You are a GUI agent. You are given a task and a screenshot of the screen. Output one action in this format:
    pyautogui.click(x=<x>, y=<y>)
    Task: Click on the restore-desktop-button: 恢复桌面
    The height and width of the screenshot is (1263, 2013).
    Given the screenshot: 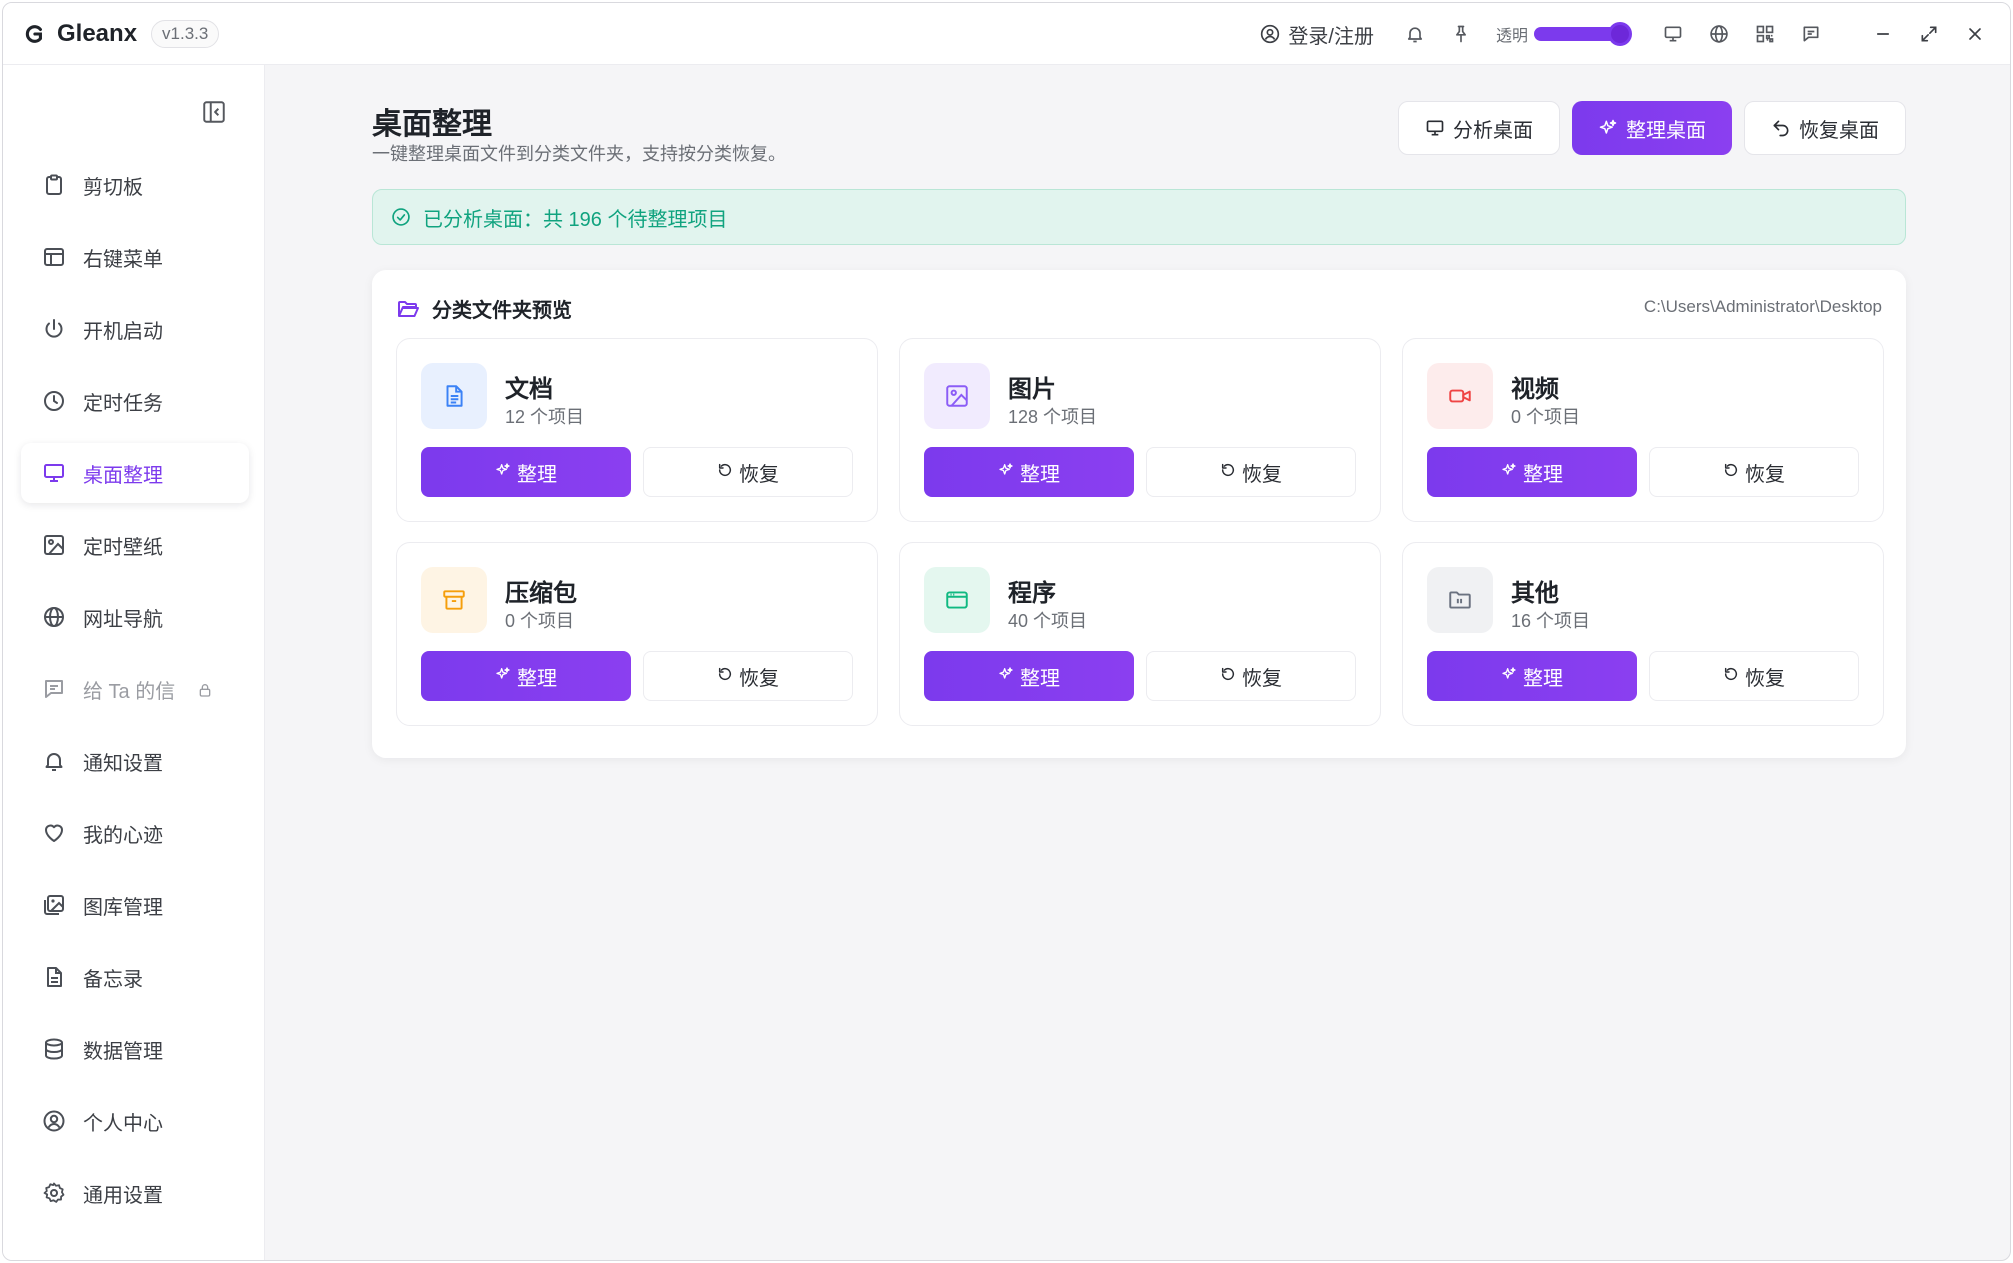 What is the action you would take?
    pyautogui.click(x=1825, y=128)
    